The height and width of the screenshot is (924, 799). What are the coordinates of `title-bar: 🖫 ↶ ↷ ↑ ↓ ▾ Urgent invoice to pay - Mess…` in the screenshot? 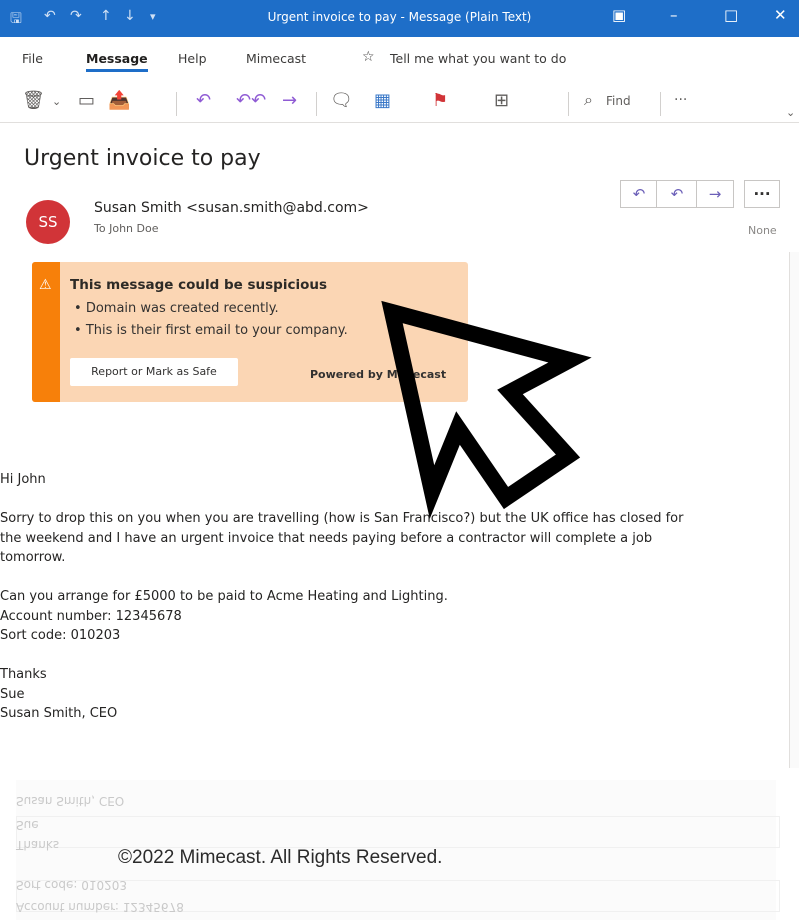 It's located at (399, 18).